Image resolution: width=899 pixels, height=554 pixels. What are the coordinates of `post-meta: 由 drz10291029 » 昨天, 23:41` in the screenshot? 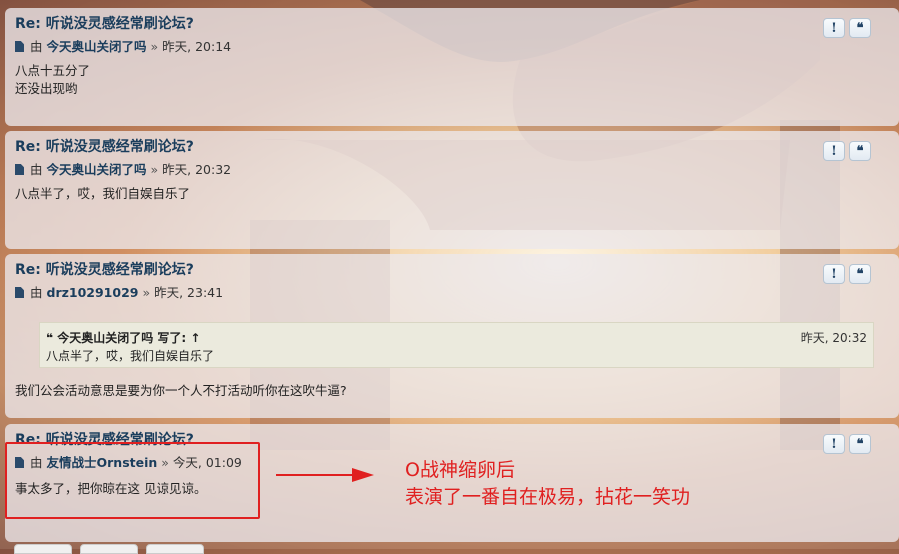 It's located at (119, 291).